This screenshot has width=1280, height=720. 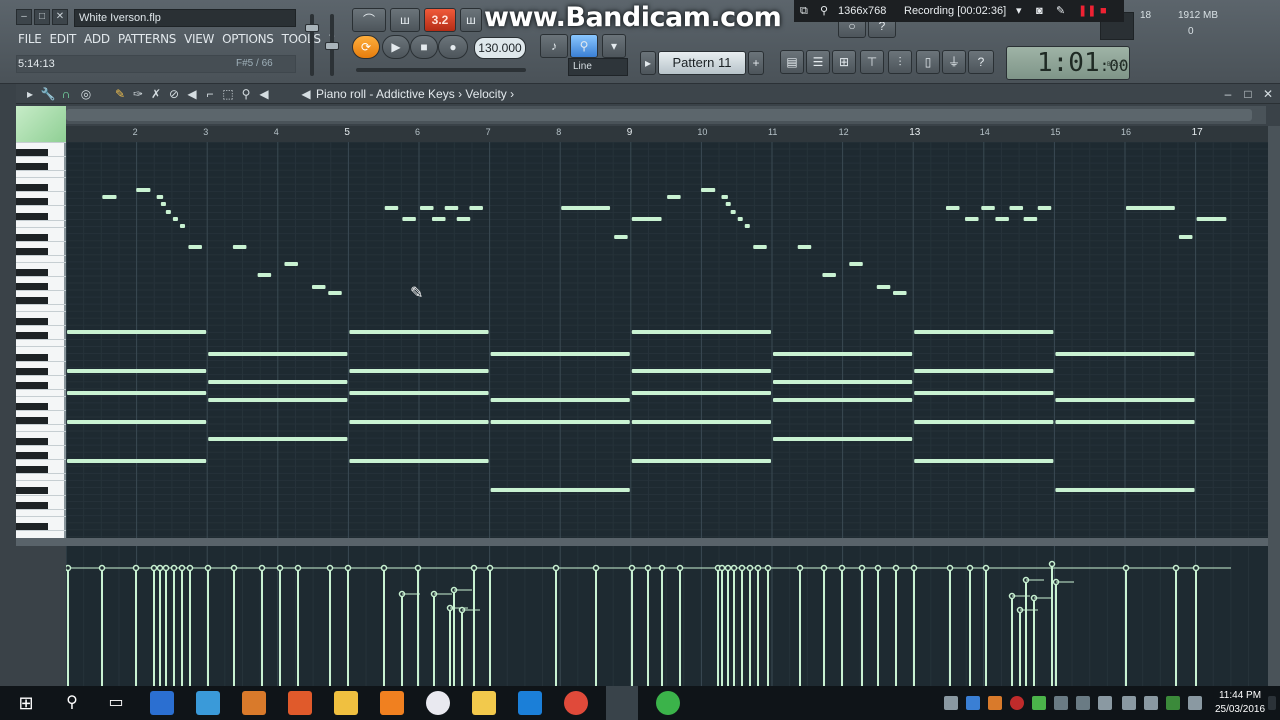 I want to click on pause-icon: ❚❚, so click(x=1087, y=11).